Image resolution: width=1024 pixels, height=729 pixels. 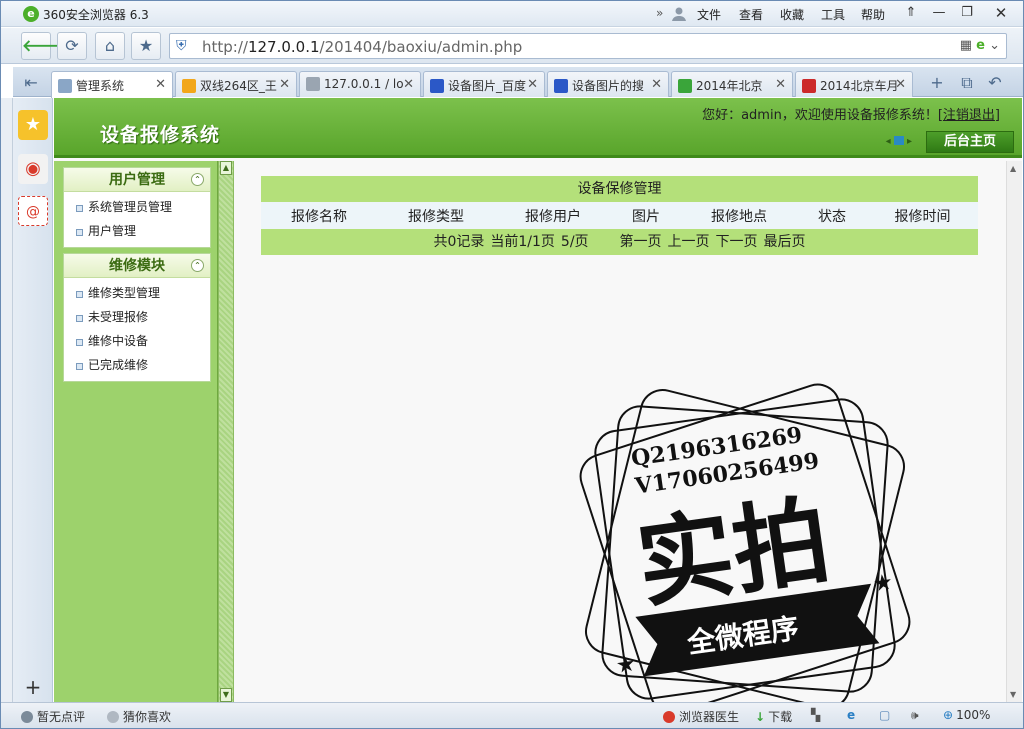 What do you see at coordinates (226, 695) in the screenshot?
I see `collapse-down-icon: ▼` at bounding box center [226, 695].